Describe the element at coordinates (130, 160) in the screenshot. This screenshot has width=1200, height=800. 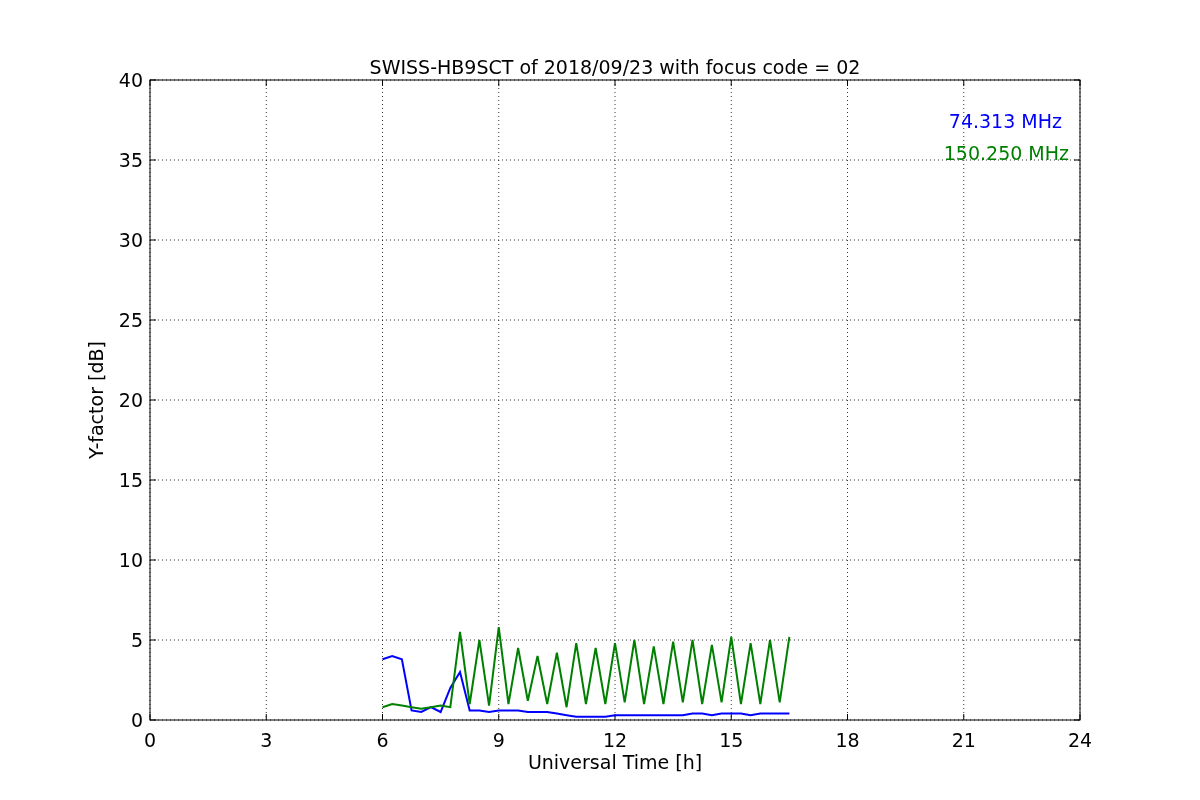
I see `y-tick-label: 35` at that location.